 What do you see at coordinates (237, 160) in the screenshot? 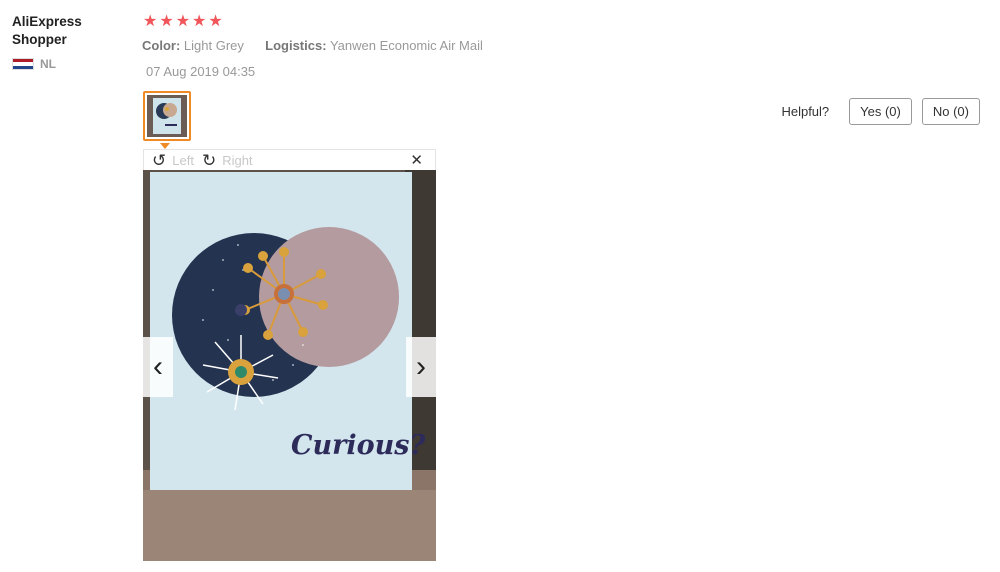
I see `rotate-right-label: Right` at bounding box center [237, 160].